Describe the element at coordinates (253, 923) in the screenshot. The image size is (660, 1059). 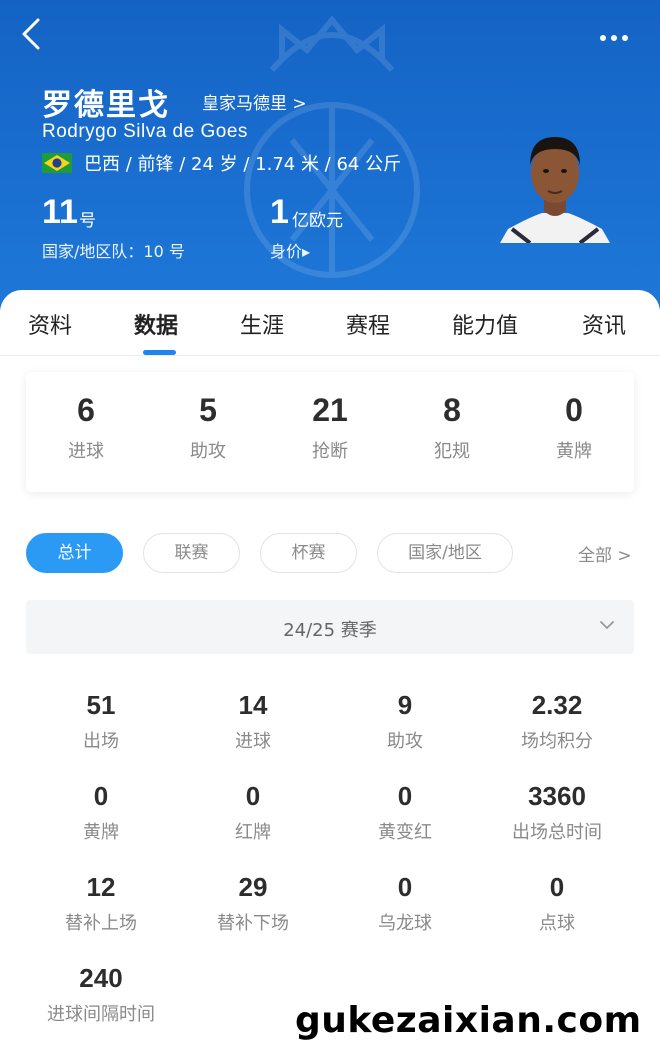
I see `stat-label: 替补下场` at that location.